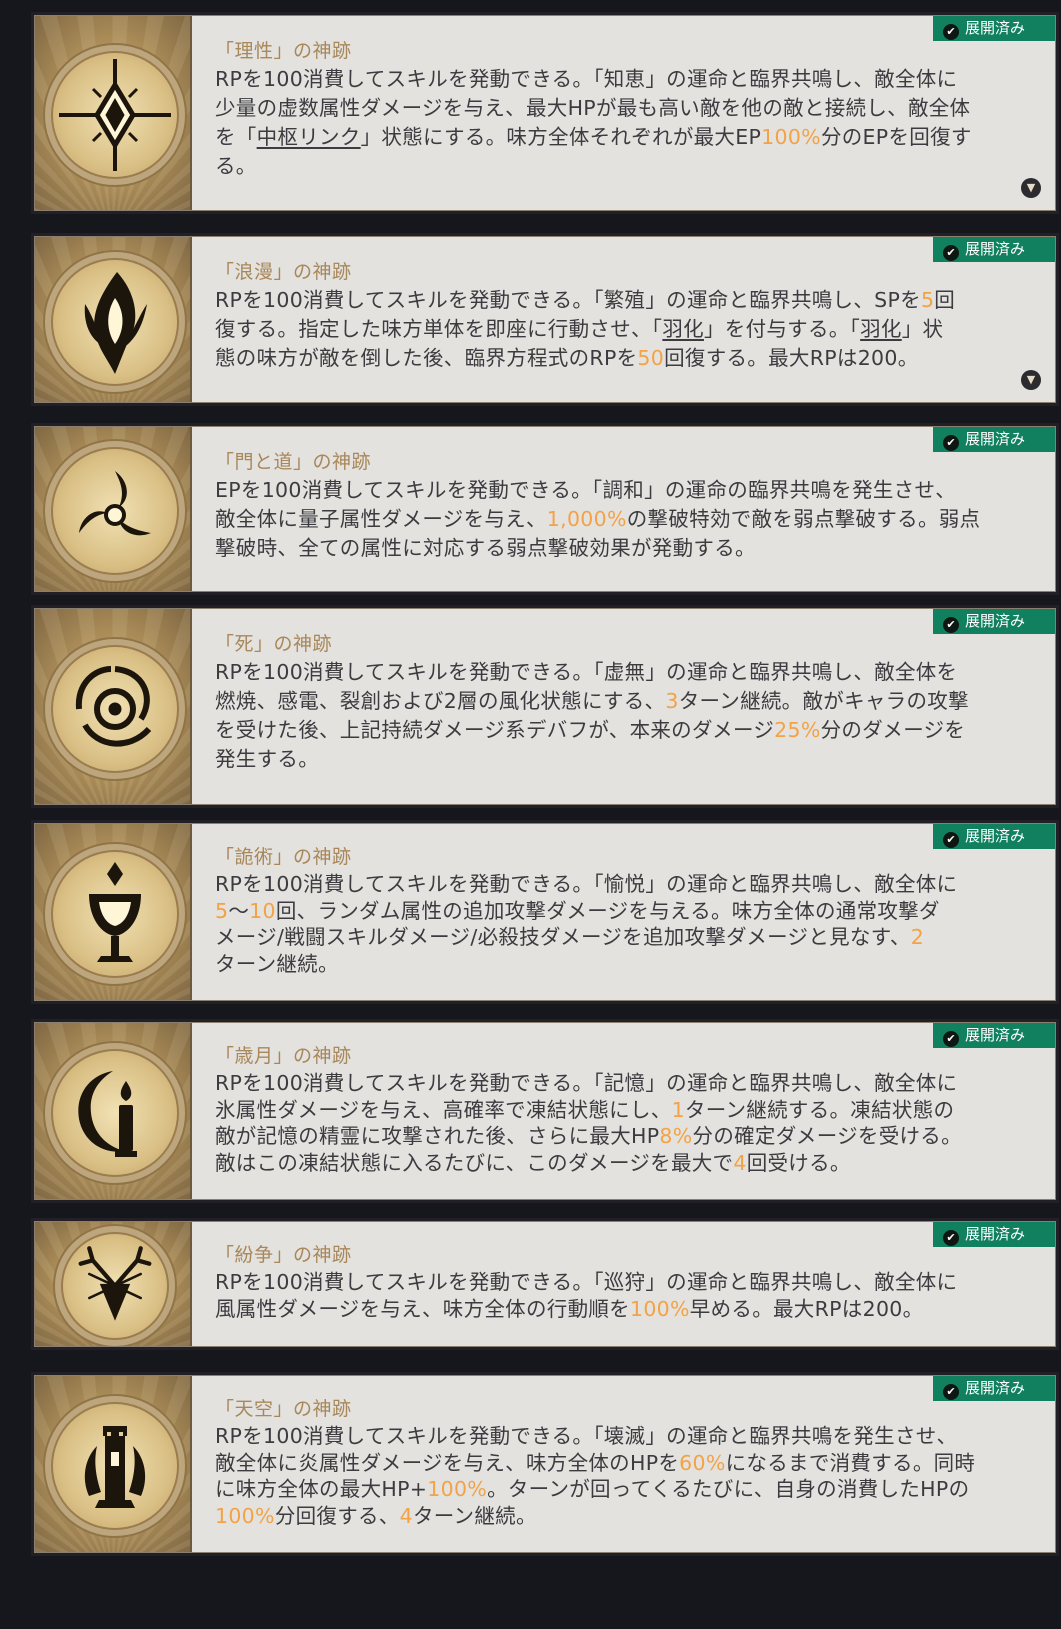  What do you see at coordinates (283, 857) in the screenshot?
I see `card-title: 「詭術」の神跡` at bounding box center [283, 857].